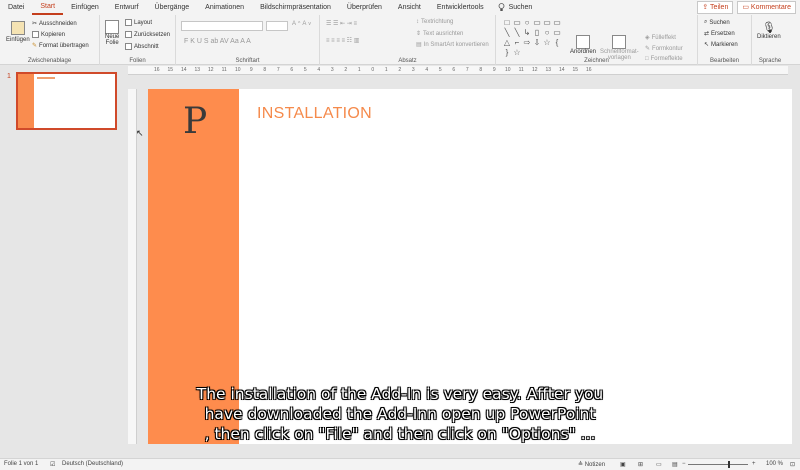 The height and width of the screenshot is (470, 800). What do you see at coordinates (507, 53) in the screenshot?
I see `shape-gallery-item: }` at bounding box center [507, 53].